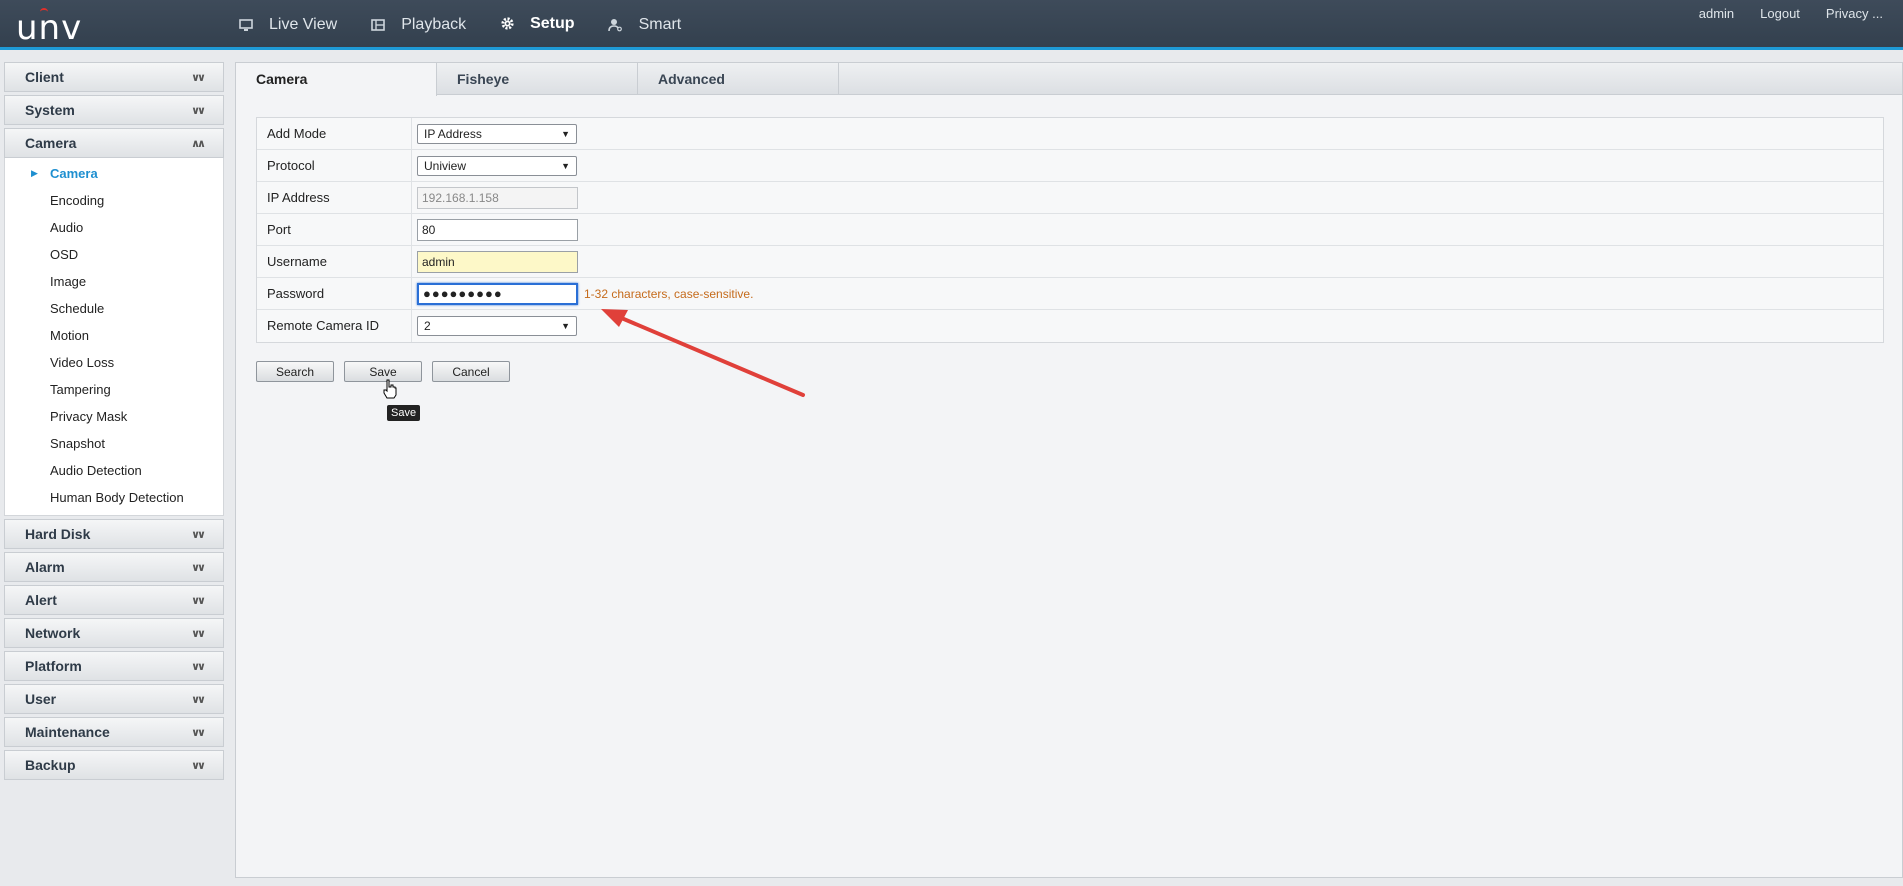 Image resolution: width=1903 pixels, height=886 pixels. I want to click on username-input, so click(497, 261).